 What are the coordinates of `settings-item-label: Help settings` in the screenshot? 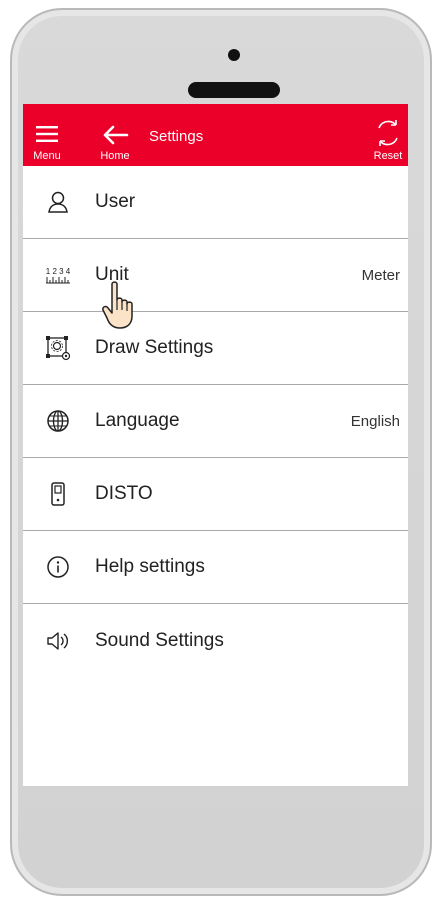 It's located at (150, 566).